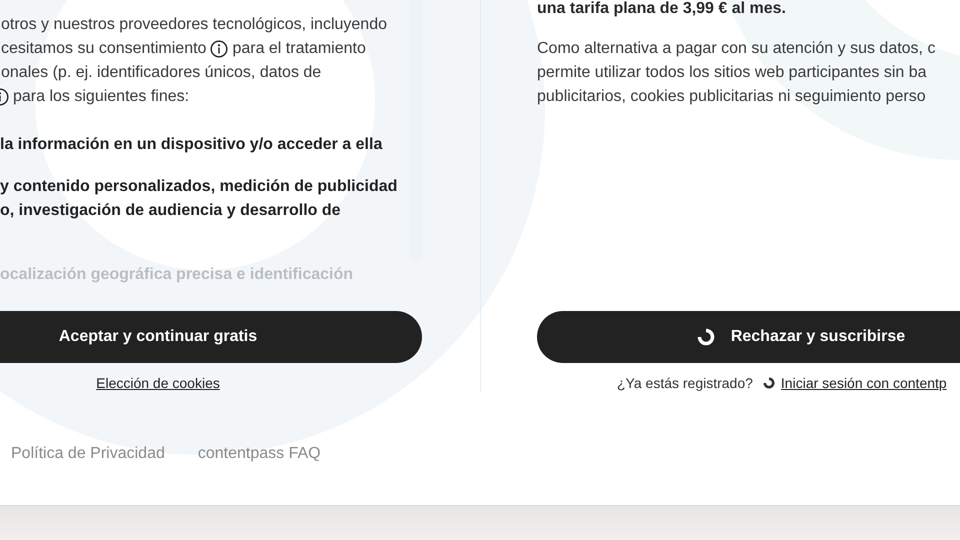 Image resolution: width=960 pixels, height=540 pixels. What do you see at coordinates (863, 383) in the screenshot?
I see `login-link: Iniciar sesión con contentp` at bounding box center [863, 383].